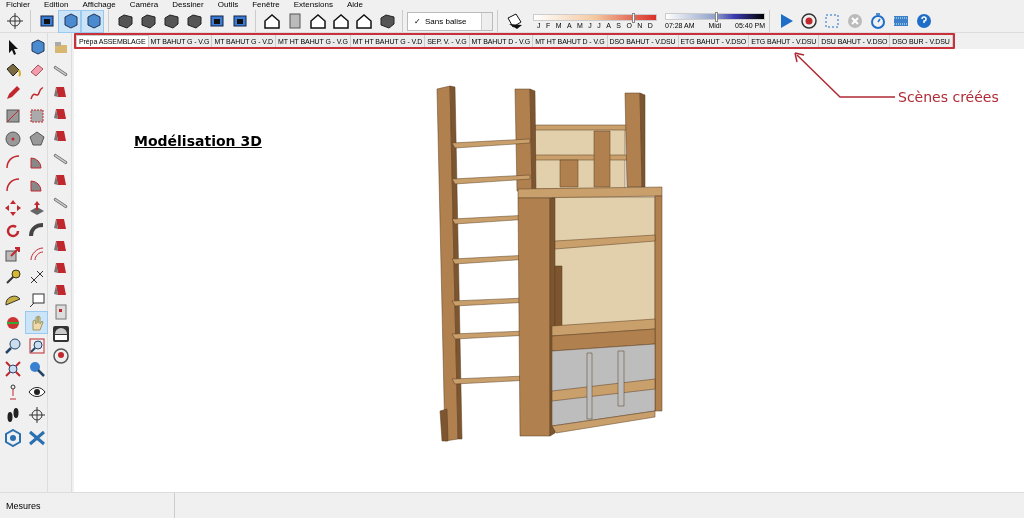 The height and width of the screenshot is (518, 1024). Describe the element at coordinates (228, 5) in the screenshot. I see `menu-item: Outils` at that location.